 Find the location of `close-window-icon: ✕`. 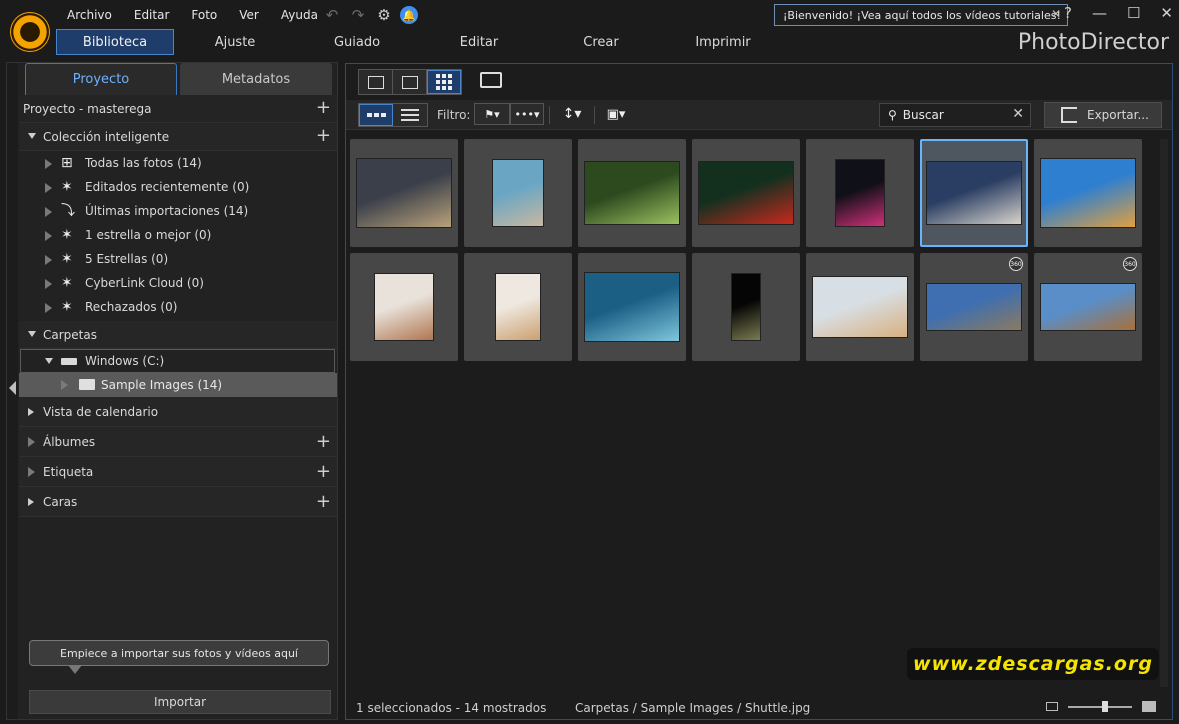

close-window-icon: ✕ is located at coordinates (1166, 13).